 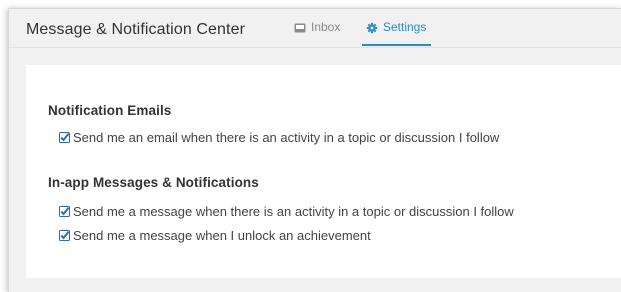 What do you see at coordinates (64, 211) in the screenshot?
I see `message-activity-checkbox` at bounding box center [64, 211].